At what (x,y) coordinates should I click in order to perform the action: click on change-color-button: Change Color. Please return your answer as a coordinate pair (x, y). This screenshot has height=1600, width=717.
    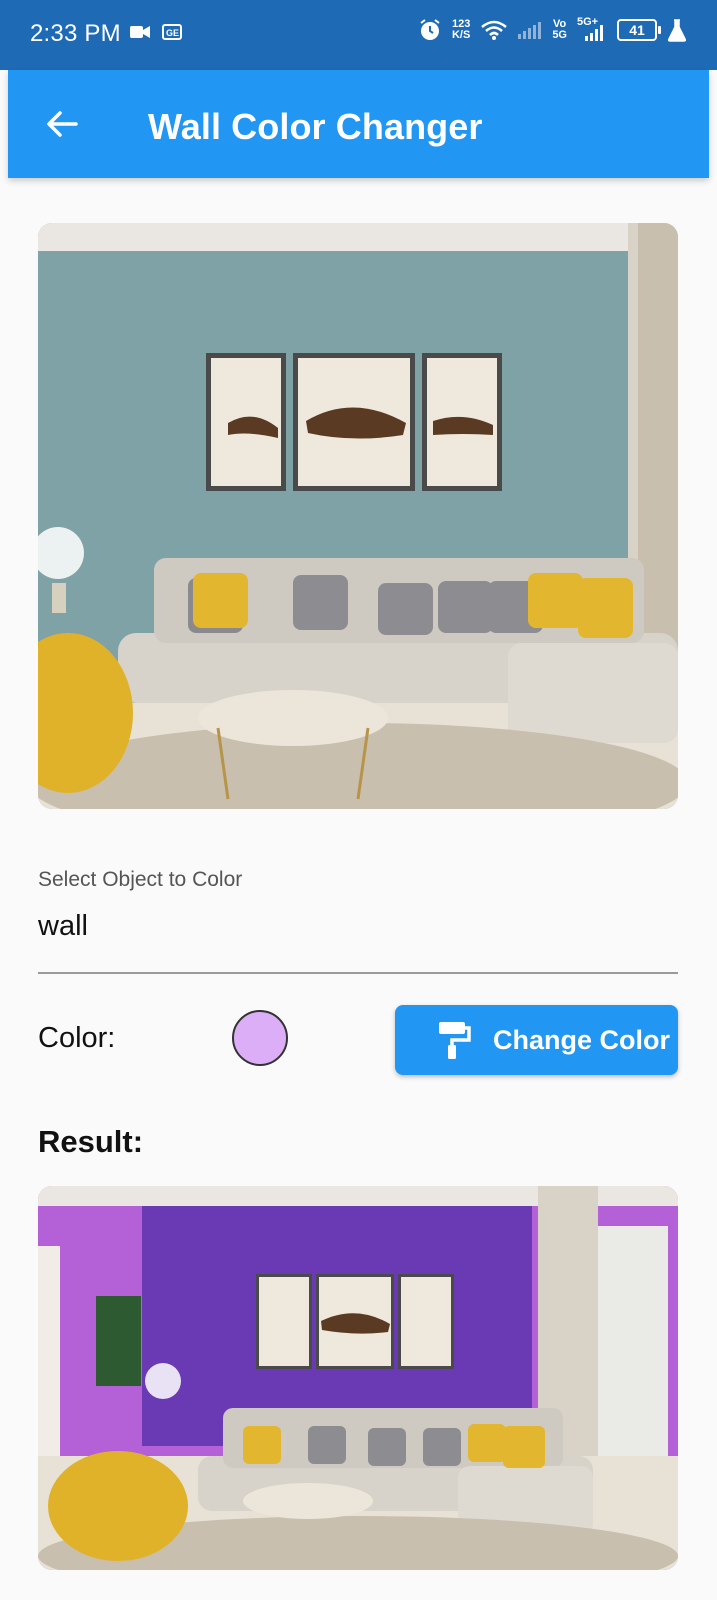
    Looking at the image, I should click on (536, 1040).